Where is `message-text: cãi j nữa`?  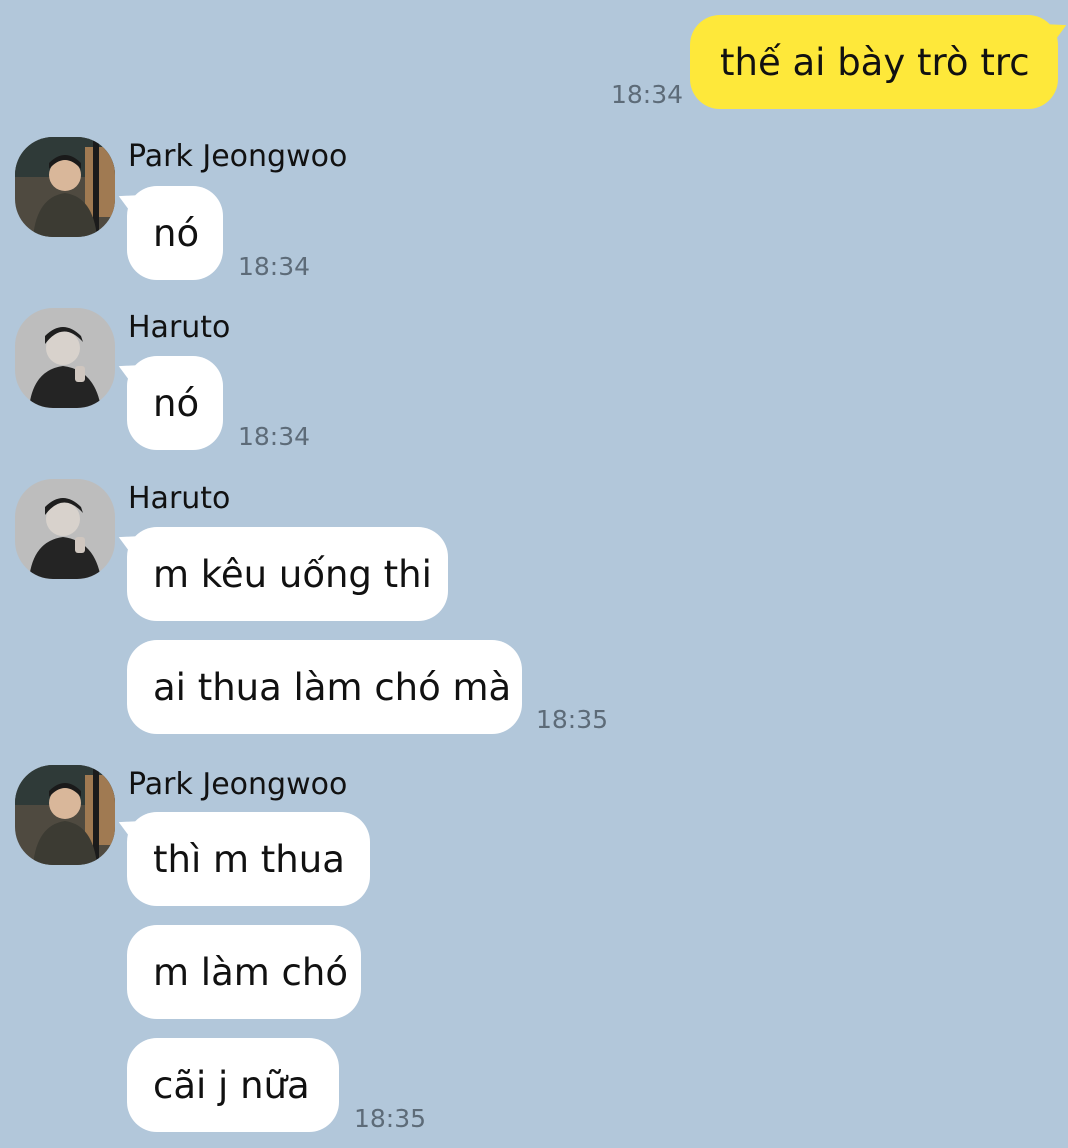
message-text: cãi j nữa is located at coordinates (231, 1085).